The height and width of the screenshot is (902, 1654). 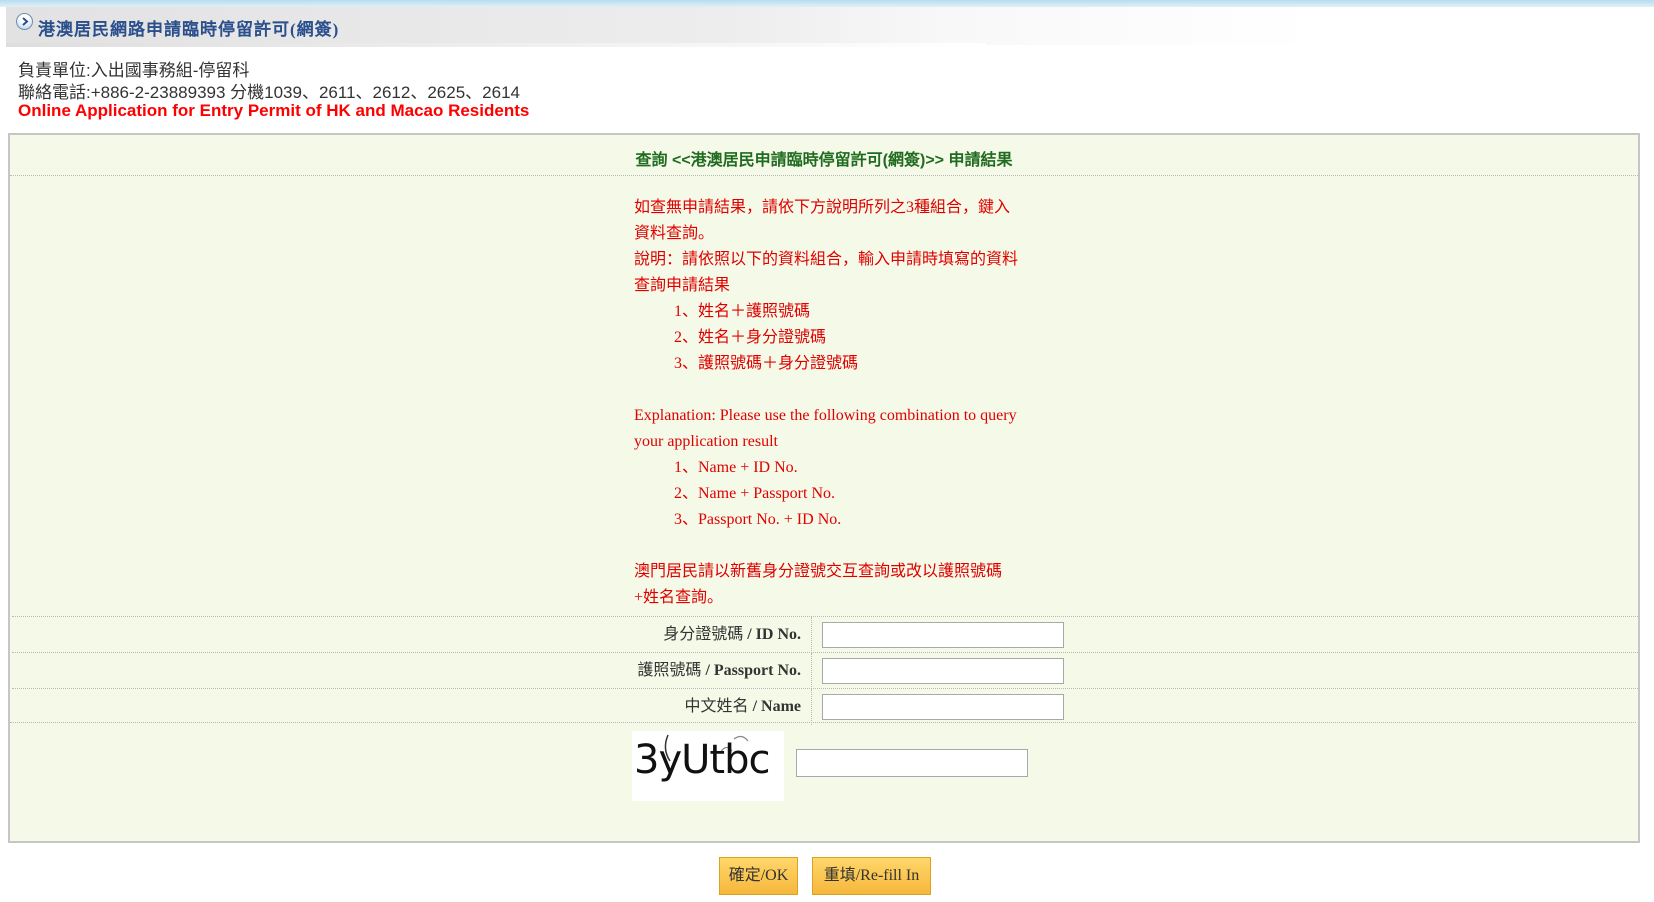 What do you see at coordinates (702, 760) in the screenshot?
I see `captcha-text: 3yUtbc` at bounding box center [702, 760].